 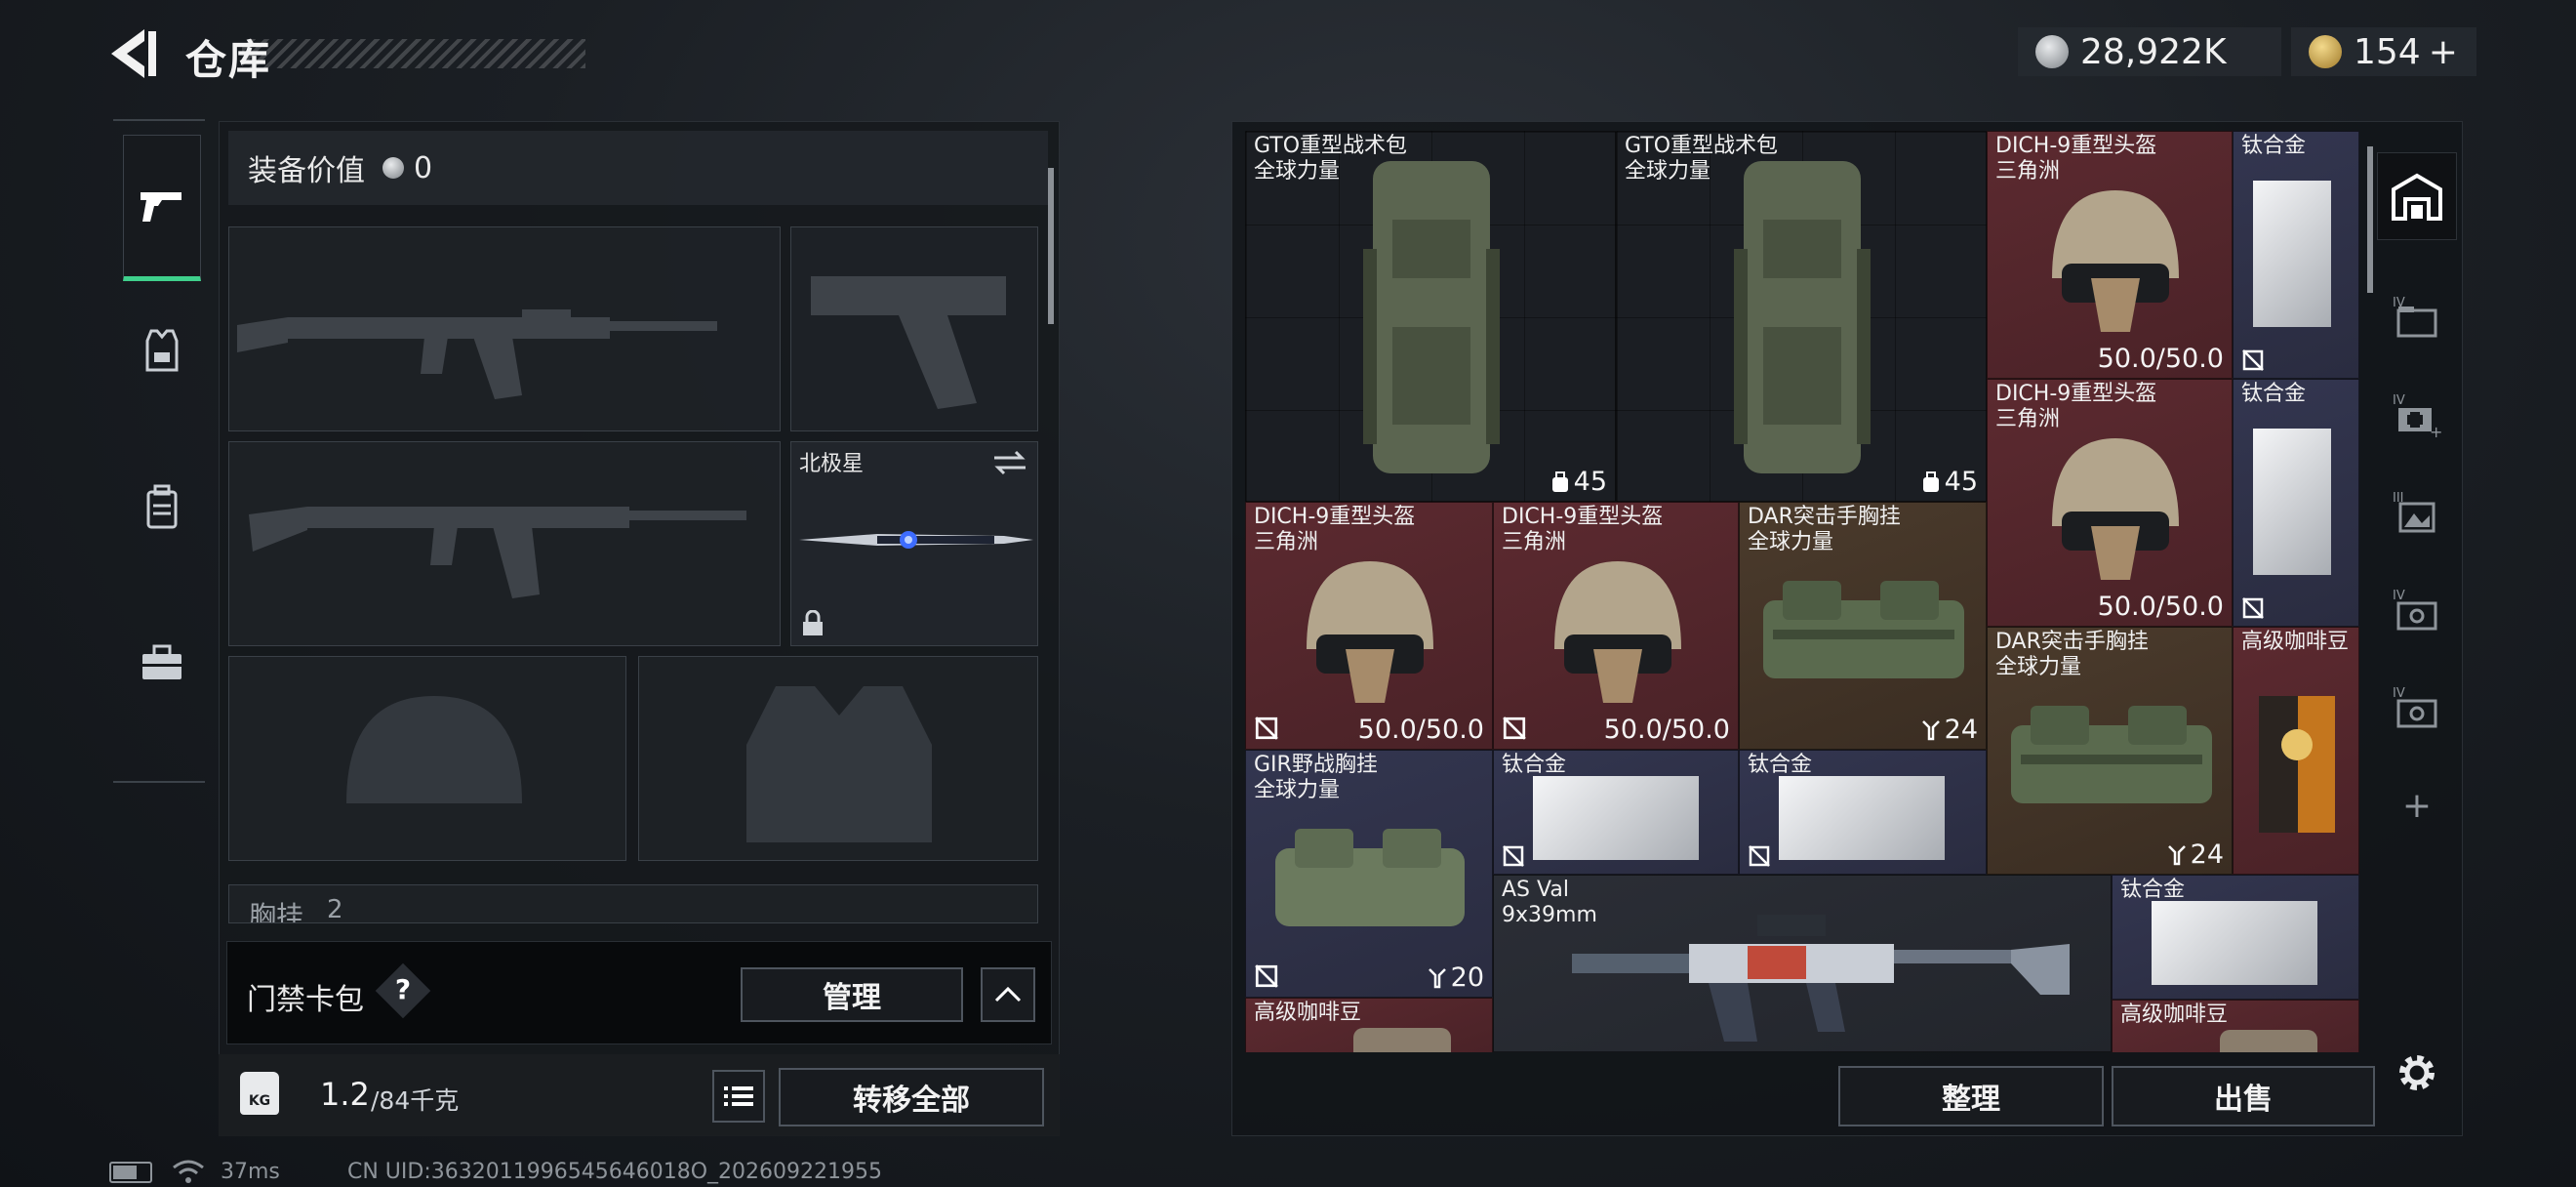 I want to click on toolbox-icon, so click(x=161, y=661).